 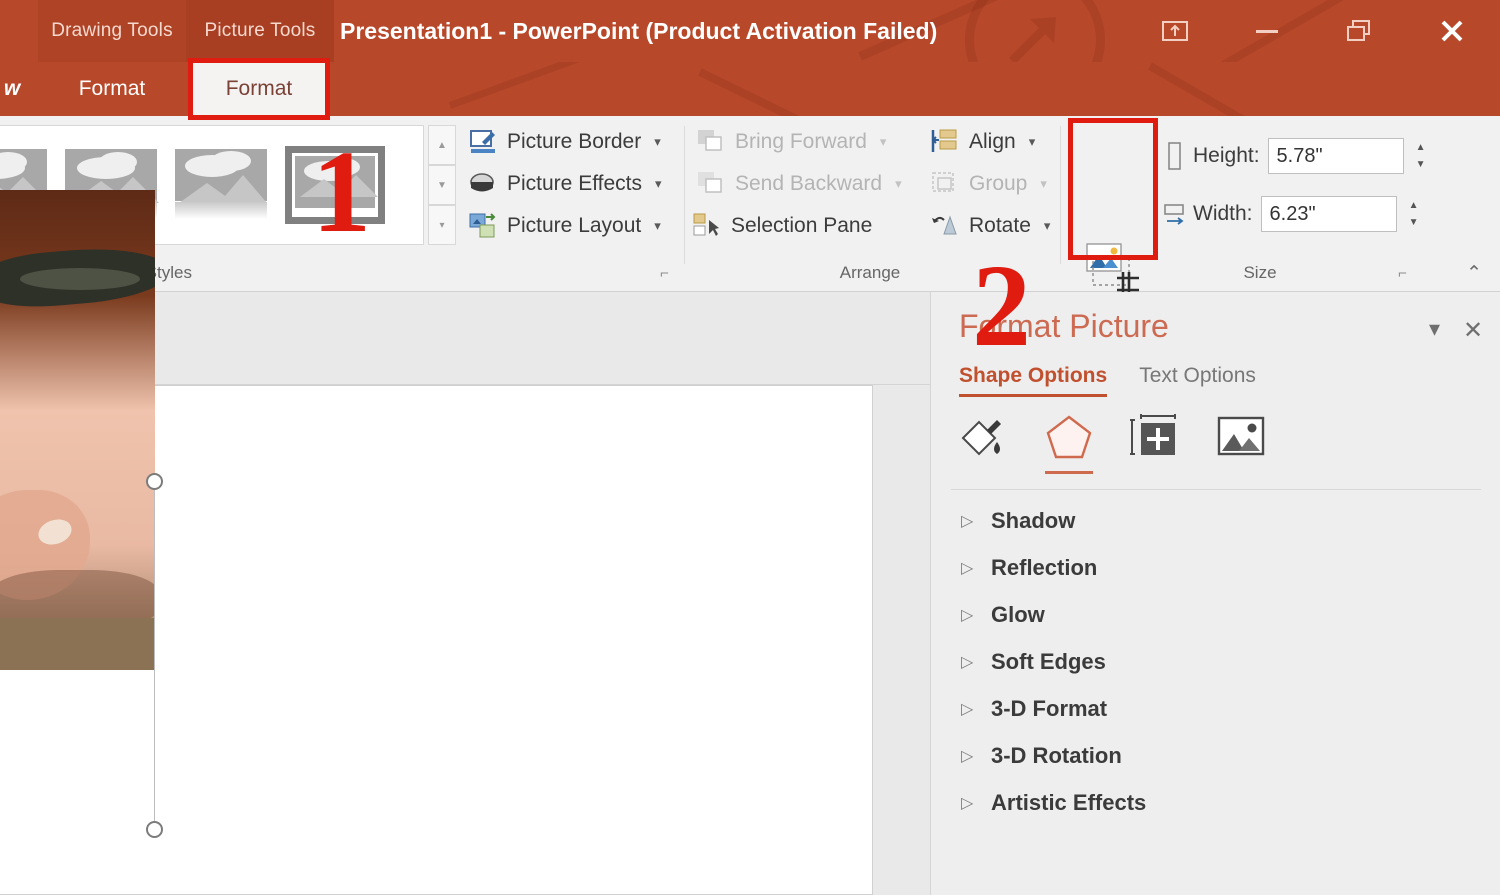 What do you see at coordinates (988, 184) in the screenshot?
I see `group-button: Group ▾` at bounding box center [988, 184].